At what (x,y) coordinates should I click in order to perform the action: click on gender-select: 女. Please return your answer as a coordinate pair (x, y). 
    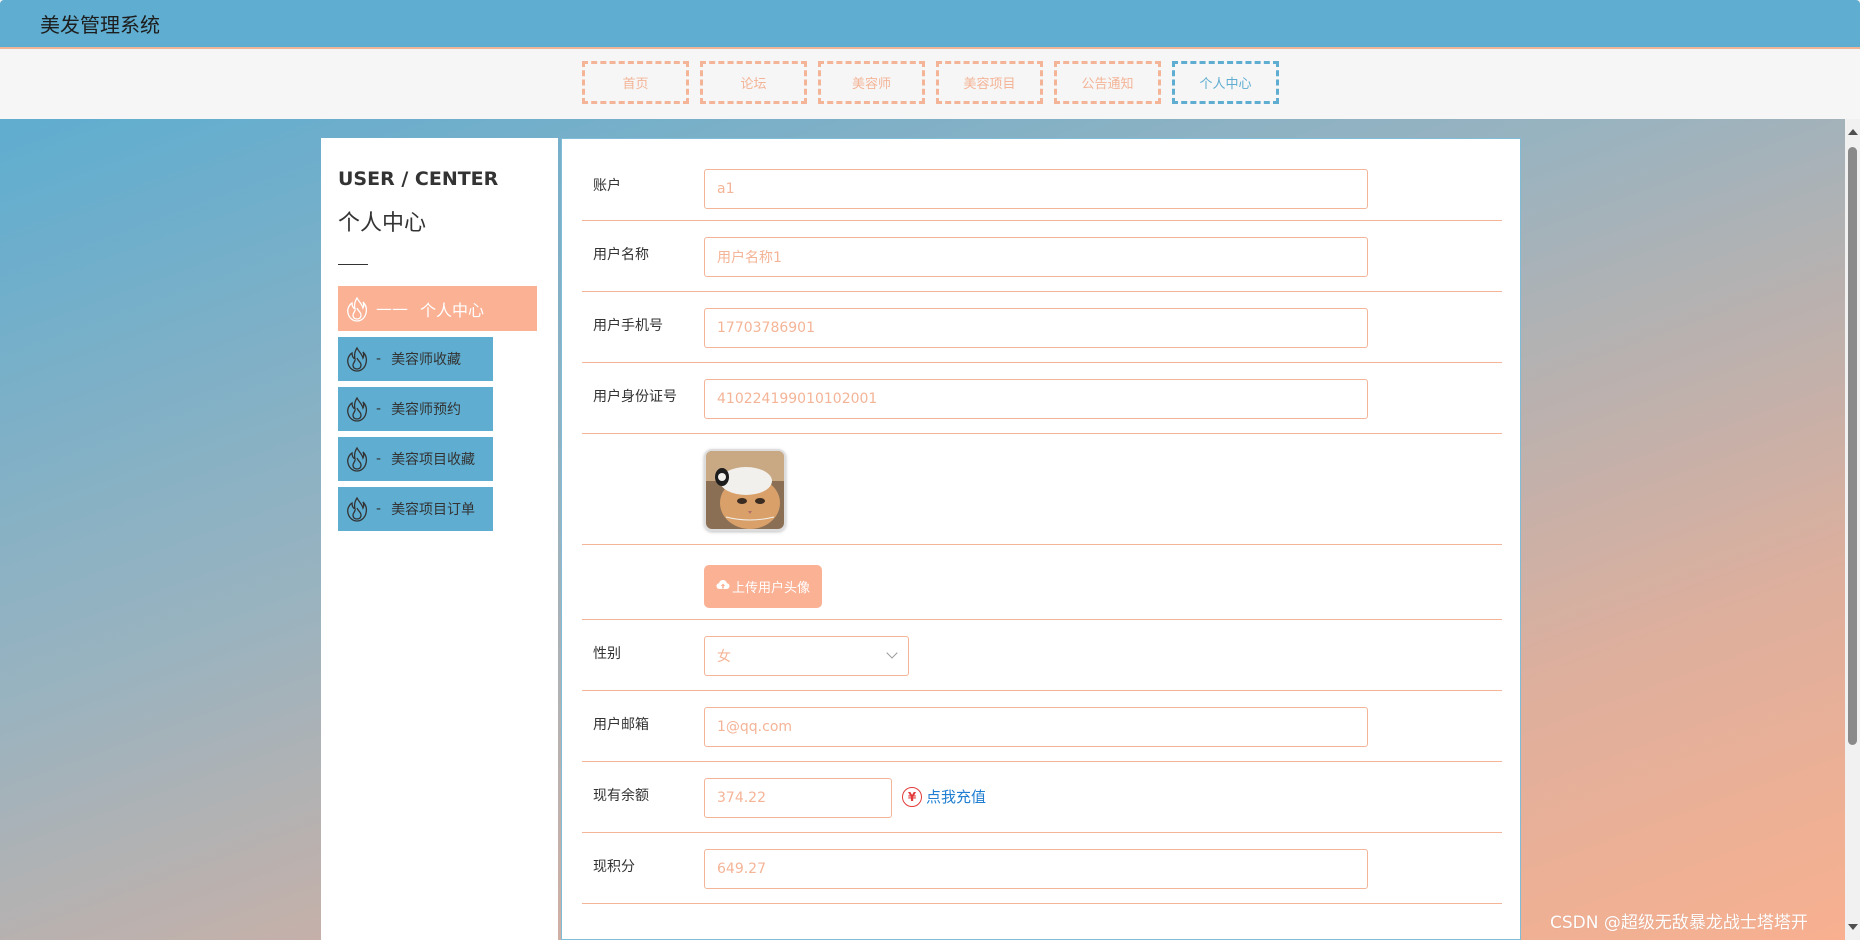
    Looking at the image, I should click on (806, 656).